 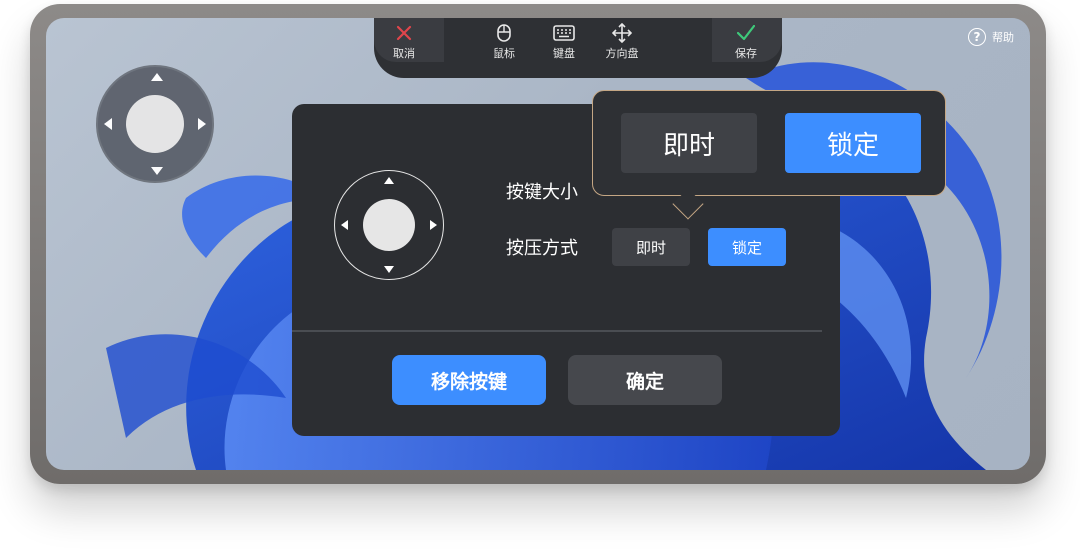 I want to click on cancel-label: 取消, so click(x=404, y=53).